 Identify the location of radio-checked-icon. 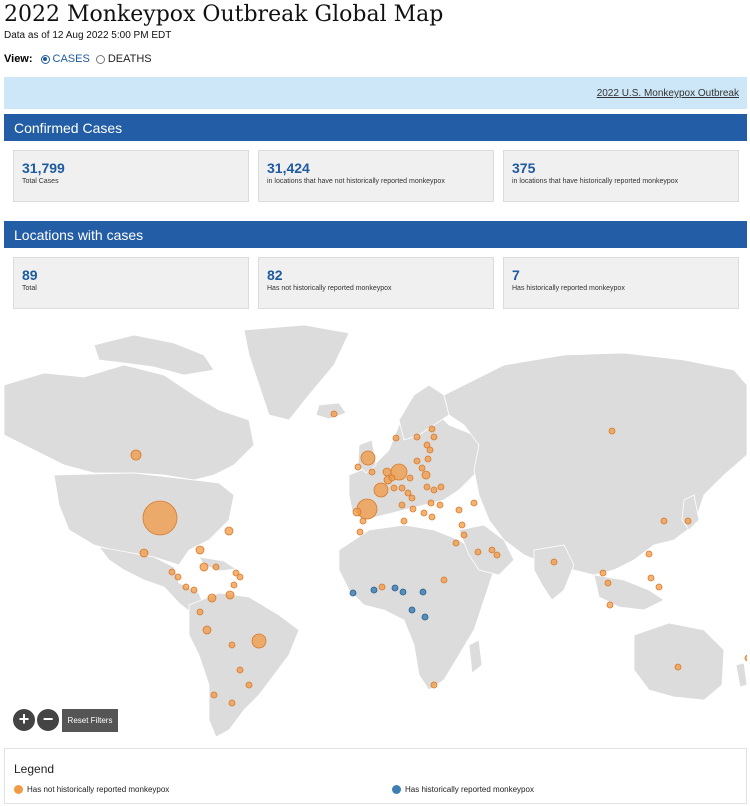
(45, 59).